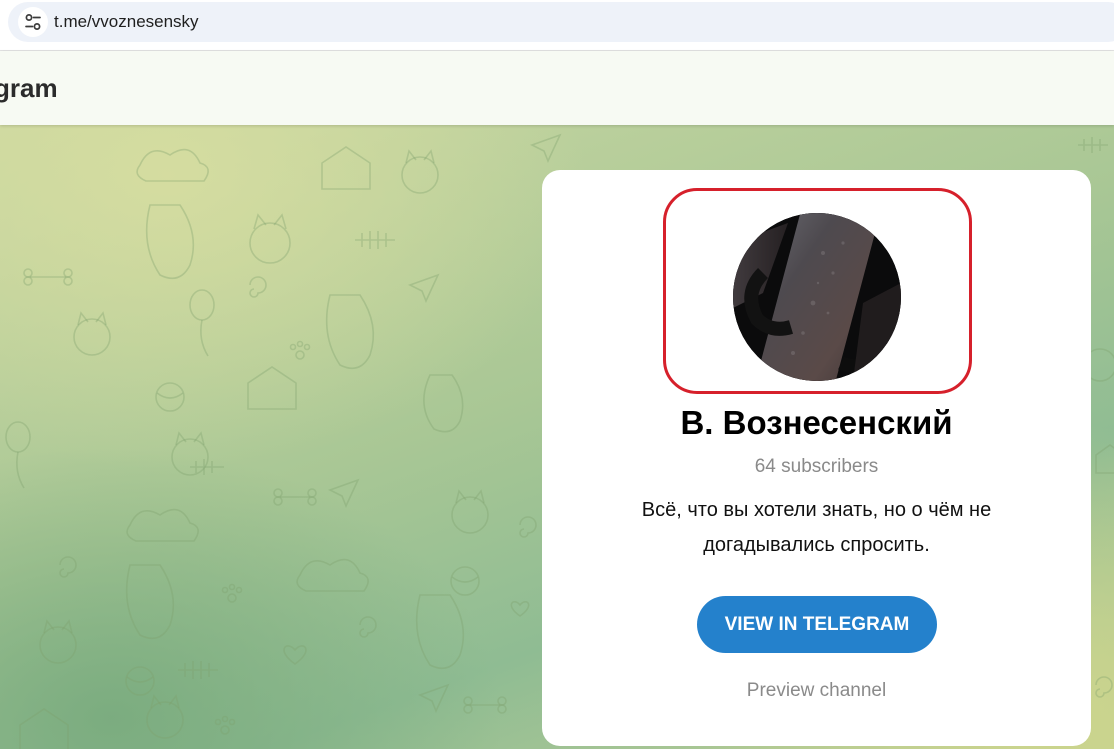  I want to click on site-header: gram, so click(557, 88).